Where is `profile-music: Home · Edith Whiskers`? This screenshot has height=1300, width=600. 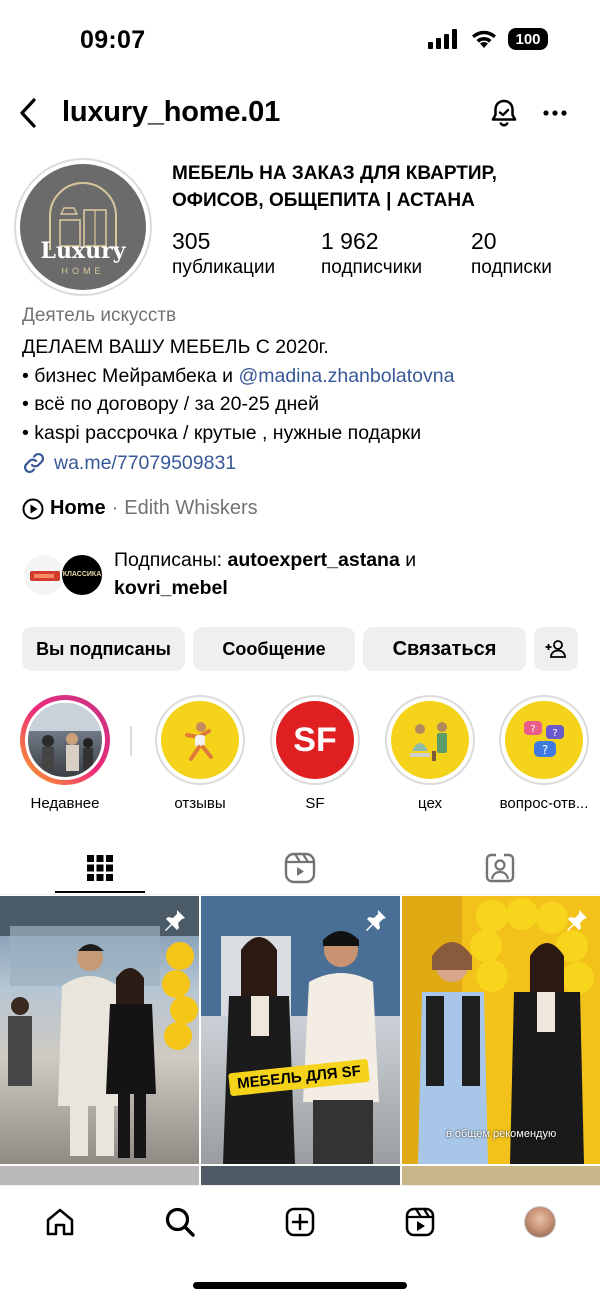 profile-music: Home · Edith Whiskers is located at coordinates (140, 508).